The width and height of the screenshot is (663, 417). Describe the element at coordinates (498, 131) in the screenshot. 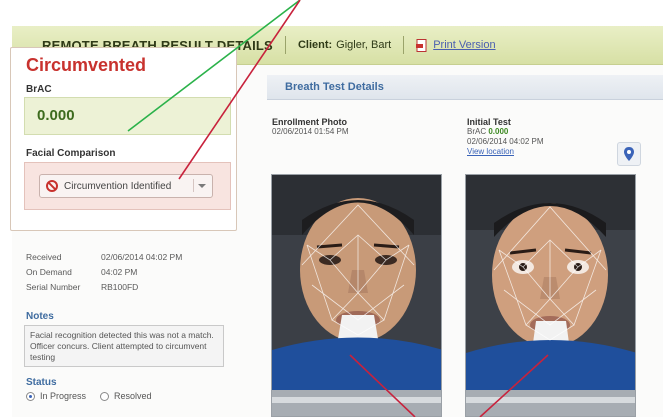

I see `initial-brac-value: 0.000` at that location.